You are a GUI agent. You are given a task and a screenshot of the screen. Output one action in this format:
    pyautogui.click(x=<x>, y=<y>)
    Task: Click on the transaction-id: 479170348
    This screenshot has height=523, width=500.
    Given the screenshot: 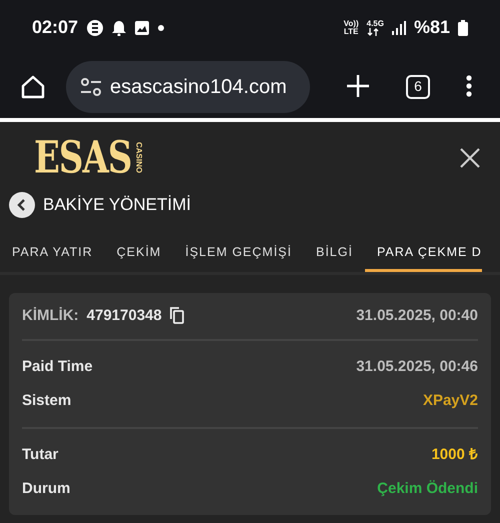 What is the action you would take?
    pyautogui.click(x=124, y=316)
    